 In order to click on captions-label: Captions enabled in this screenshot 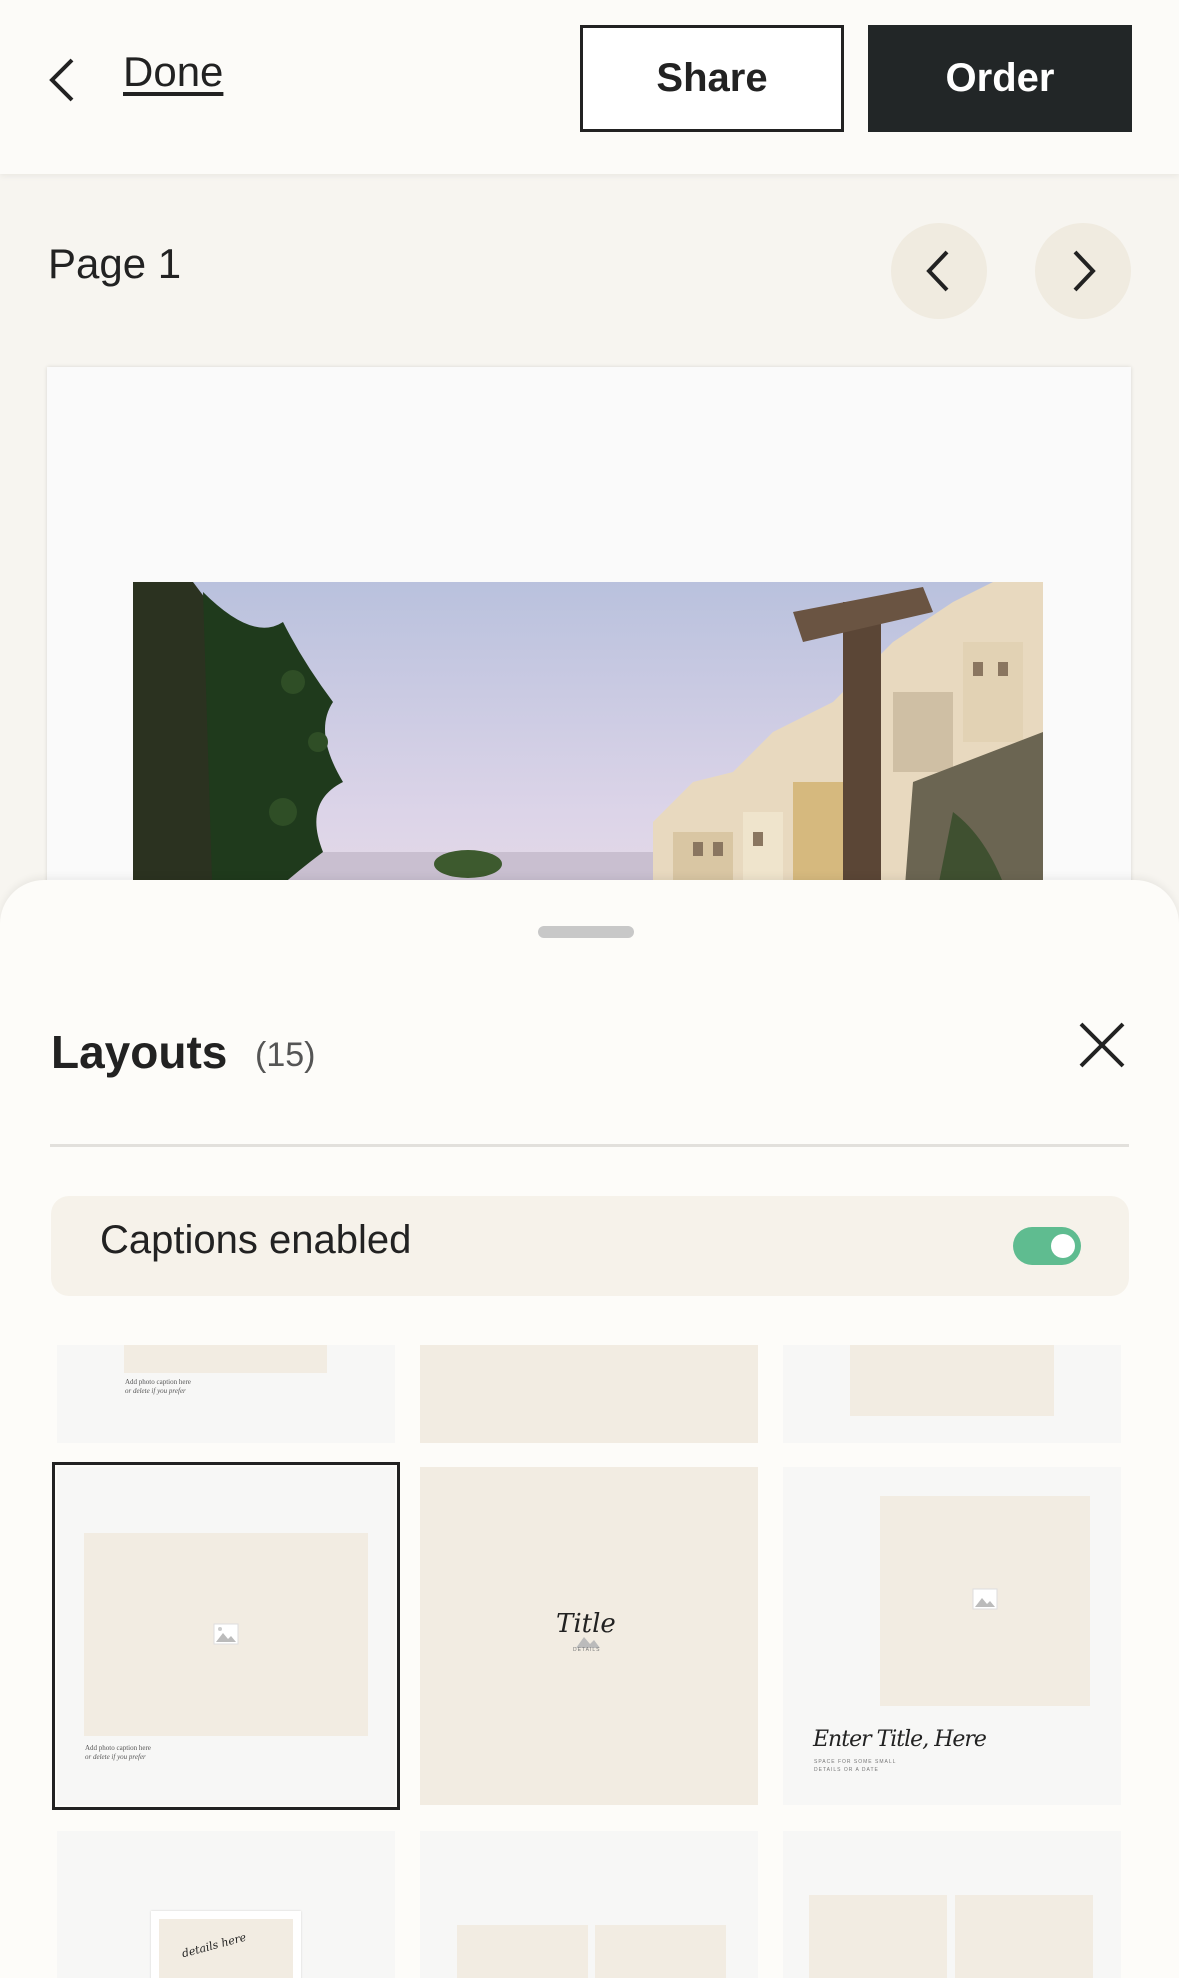, I will do `click(256, 1240)`.